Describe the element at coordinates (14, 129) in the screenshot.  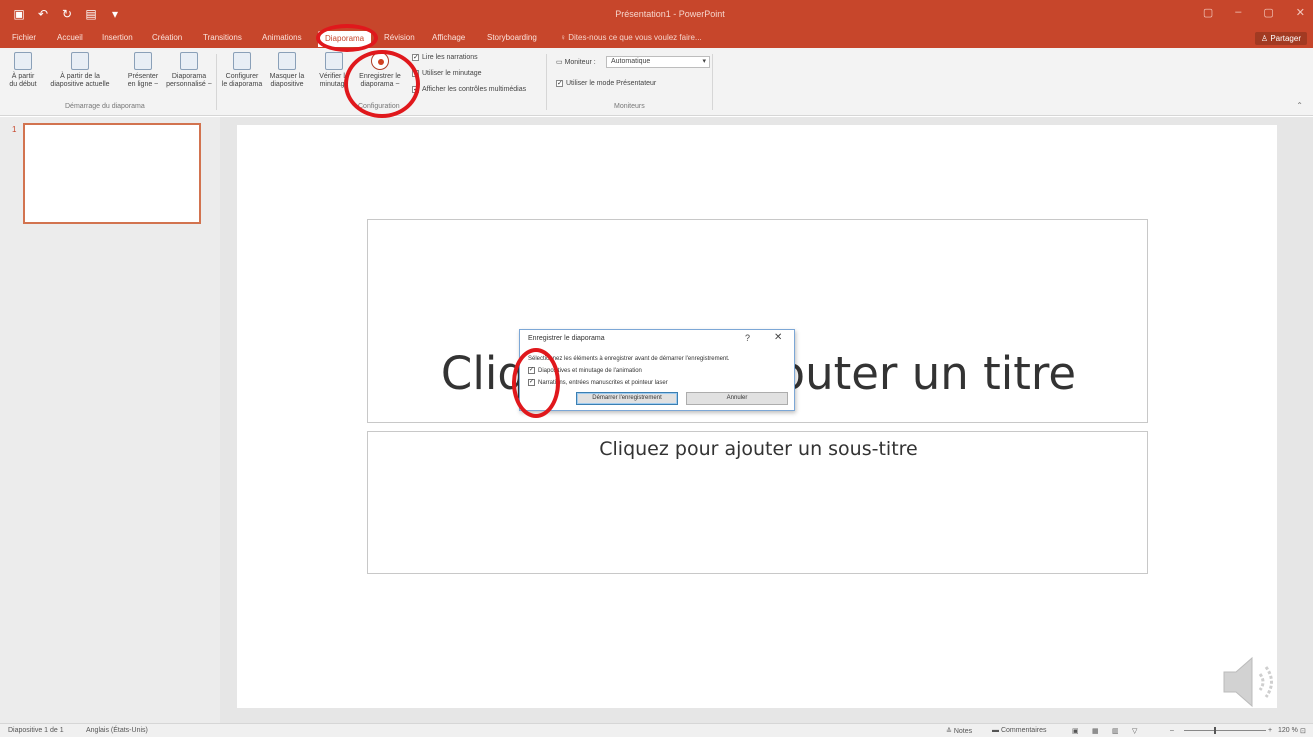
I see `thumbnail-number: 1` at that location.